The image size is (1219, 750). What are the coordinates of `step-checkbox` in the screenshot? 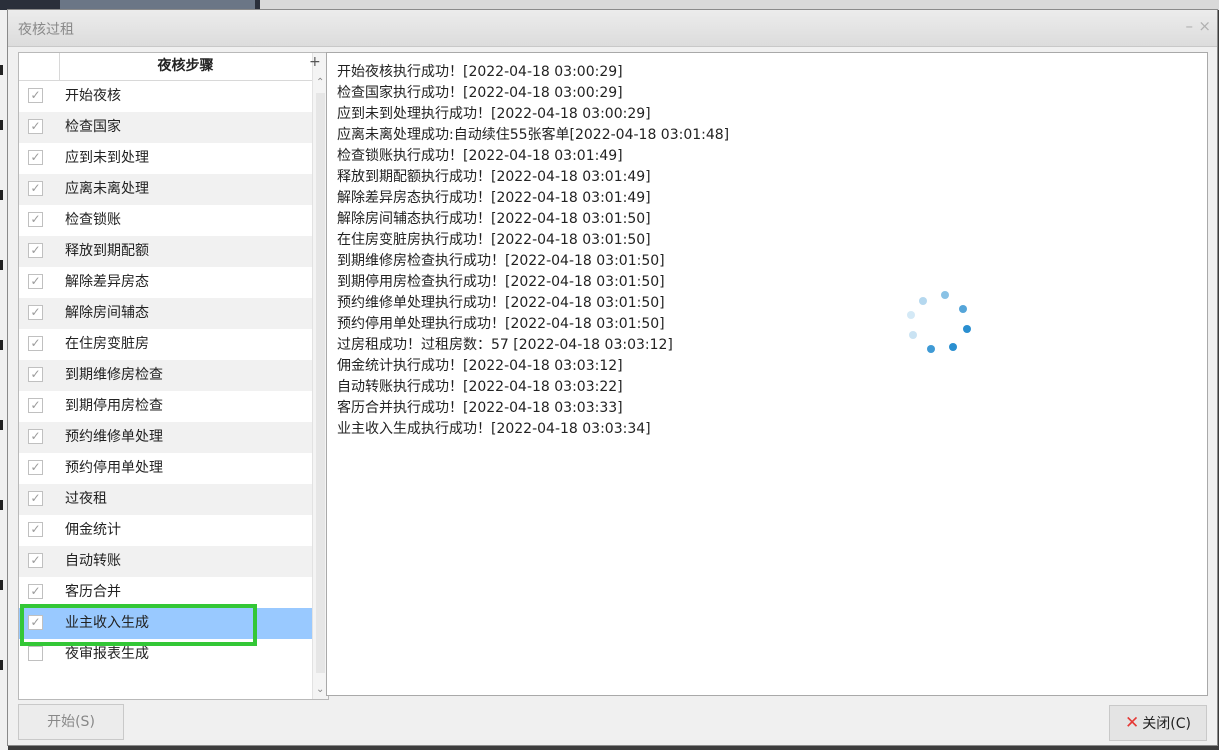 It's located at (35, 653).